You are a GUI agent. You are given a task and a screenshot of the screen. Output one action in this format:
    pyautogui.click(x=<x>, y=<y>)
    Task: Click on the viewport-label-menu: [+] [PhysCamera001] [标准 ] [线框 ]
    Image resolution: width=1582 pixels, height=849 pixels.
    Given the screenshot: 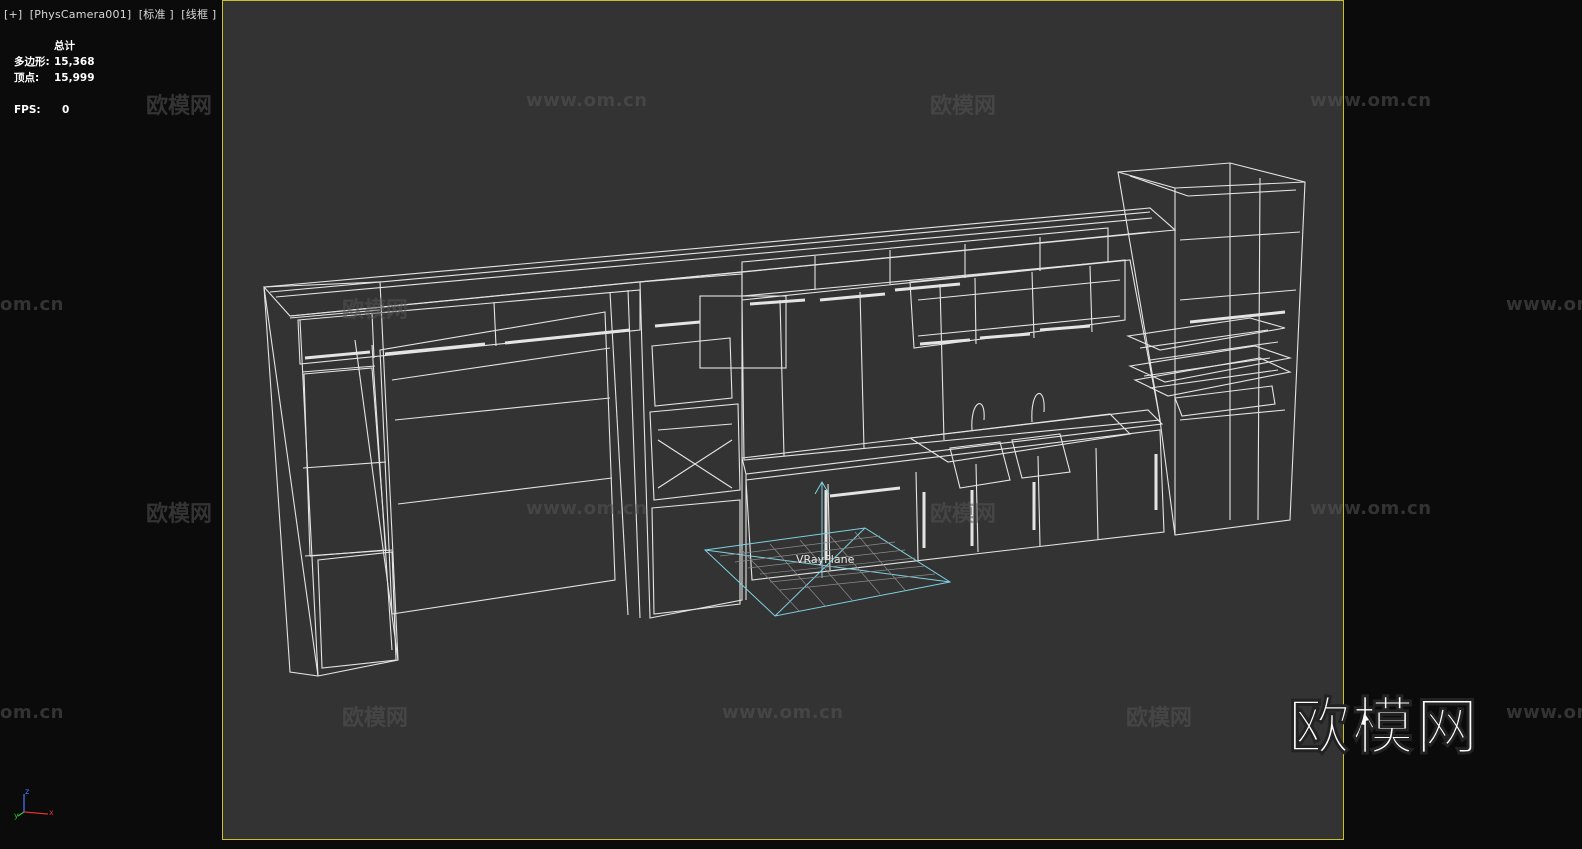 What is the action you would take?
    pyautogui.click(x=110, y=14)
    